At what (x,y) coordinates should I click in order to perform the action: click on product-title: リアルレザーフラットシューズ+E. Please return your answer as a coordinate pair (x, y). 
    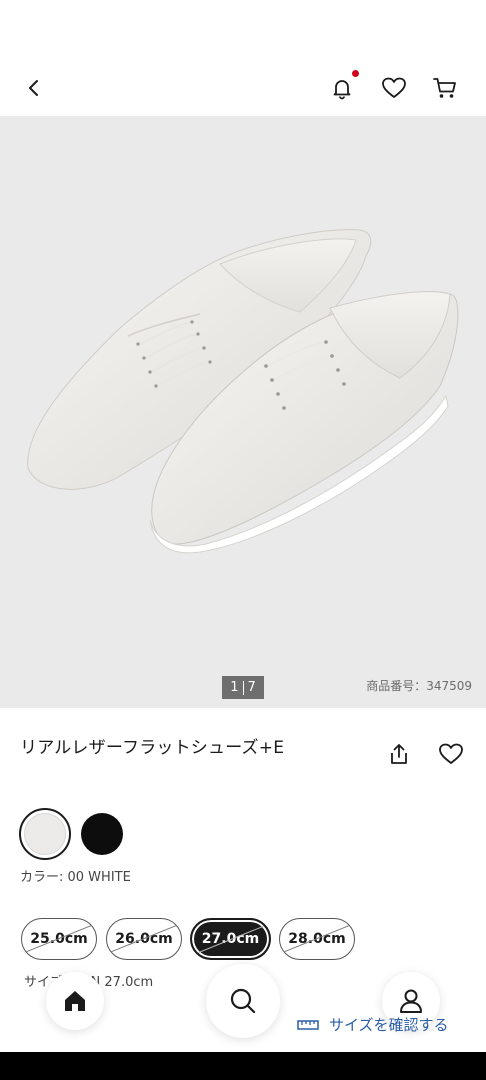
    Looking at the image, I should click on (152, 748).